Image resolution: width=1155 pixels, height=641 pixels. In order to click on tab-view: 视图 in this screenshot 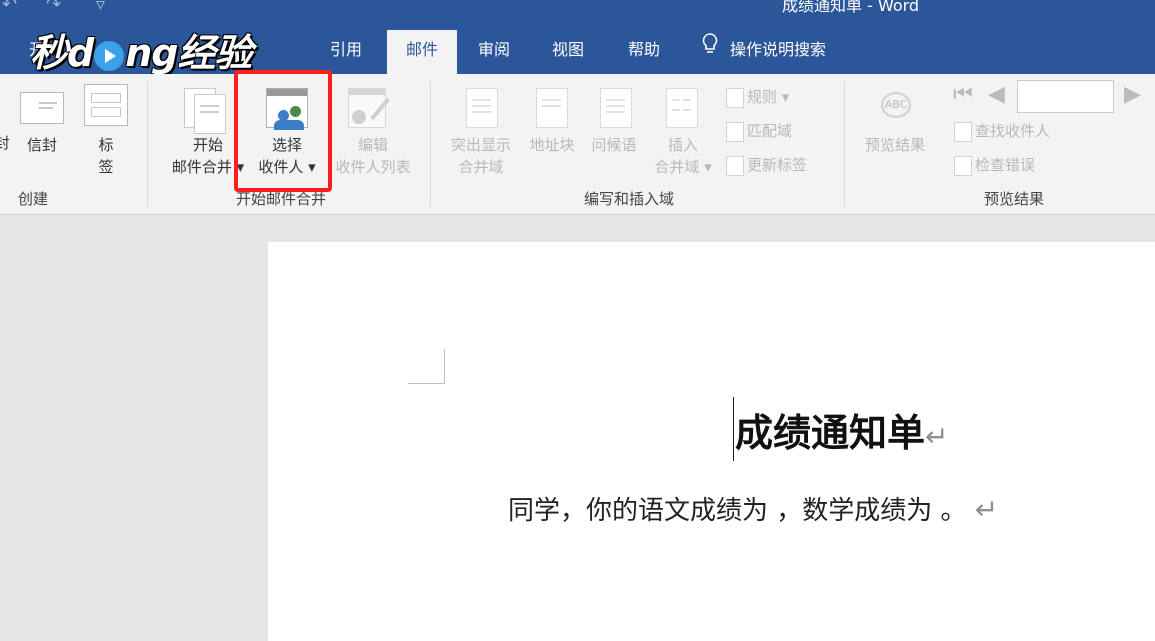, I will do `click(568, 52)`.